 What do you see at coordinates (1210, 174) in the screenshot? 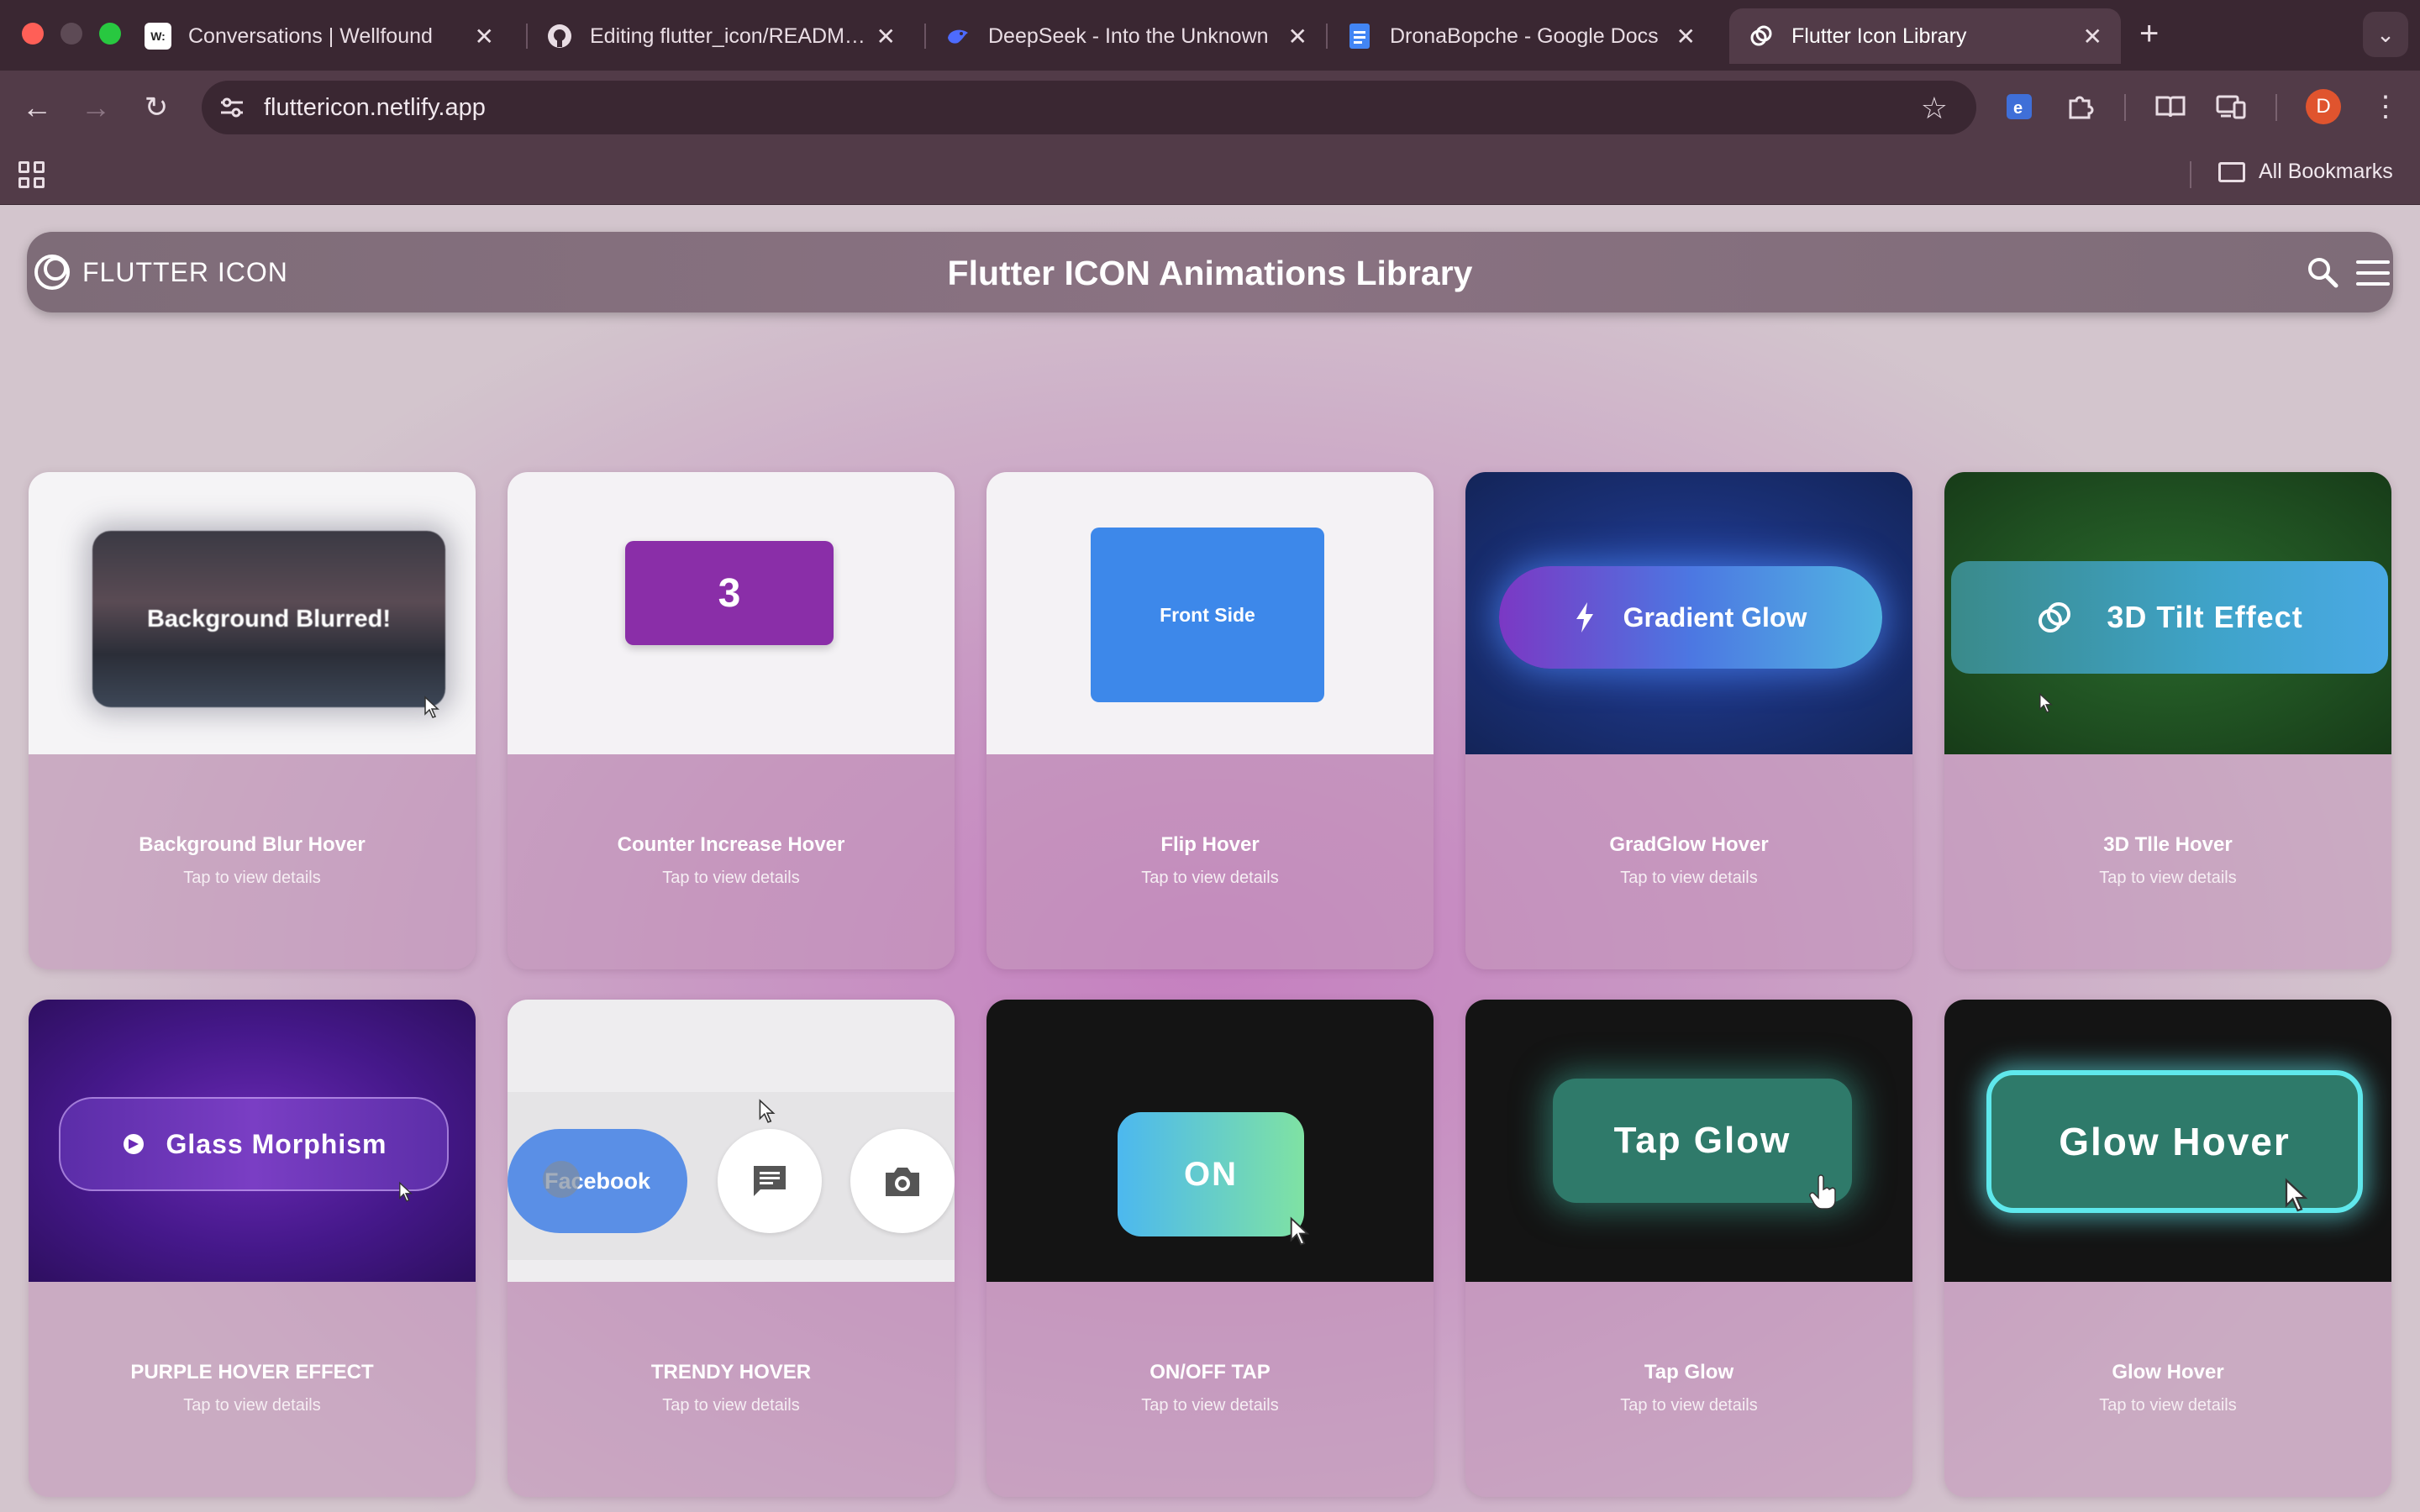
I see `bookmarks-bar: All Bookmarks` at bounding box center [1210, 174].